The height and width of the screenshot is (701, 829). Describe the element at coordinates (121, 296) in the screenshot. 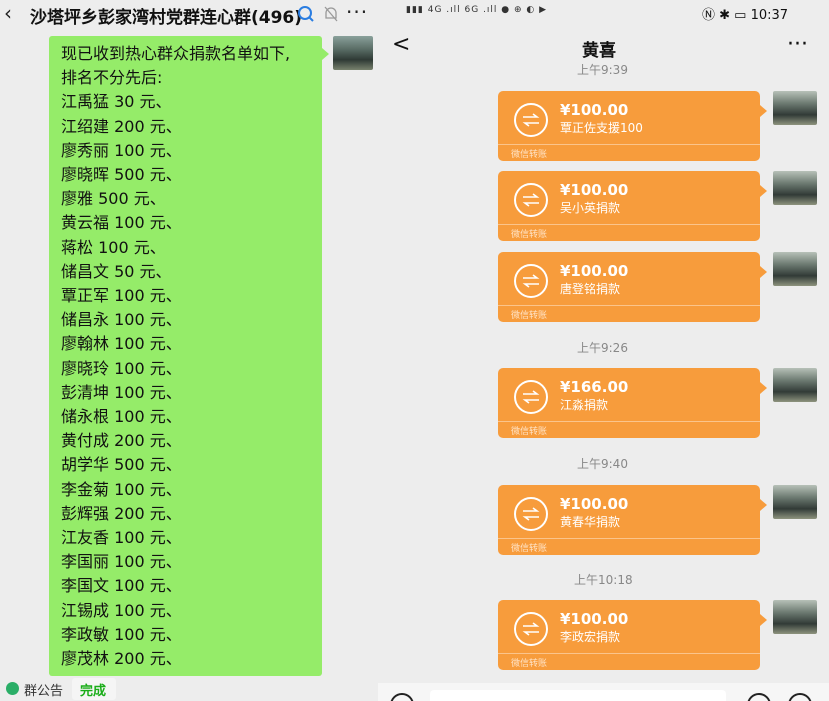

I see `message-line: 覃正军 100 元、` at that location.